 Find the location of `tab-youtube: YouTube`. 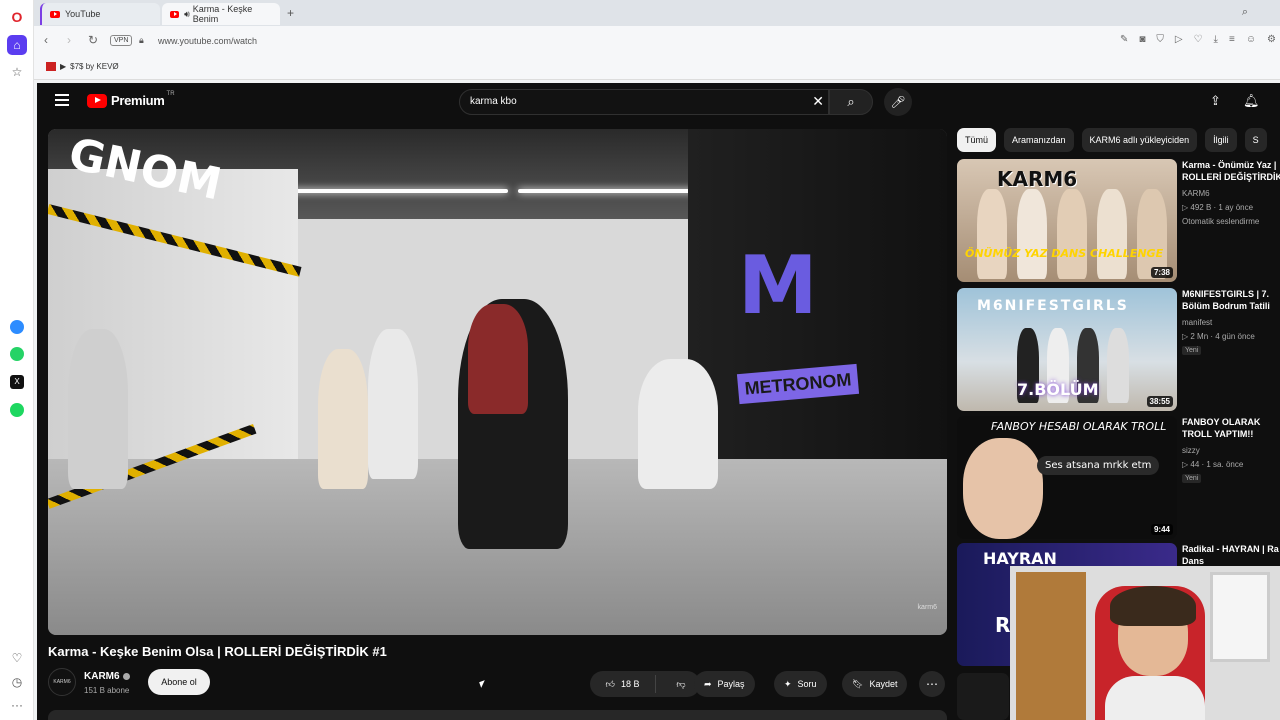

tab-youtube: YouTube is located at coordinates (100, 14).